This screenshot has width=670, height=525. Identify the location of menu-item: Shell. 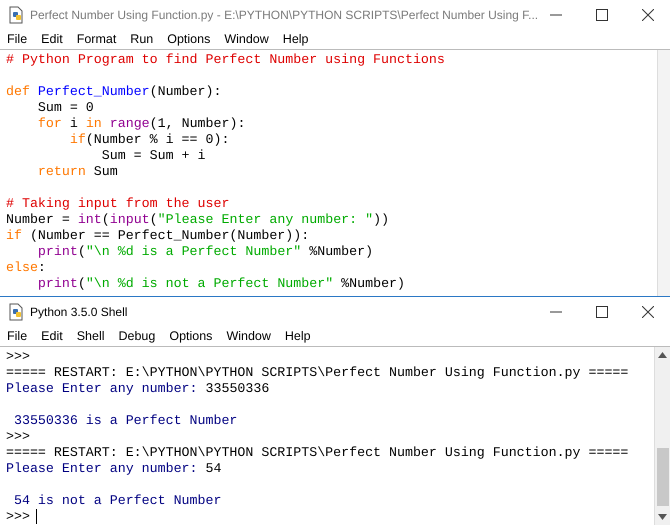
(90, 336).